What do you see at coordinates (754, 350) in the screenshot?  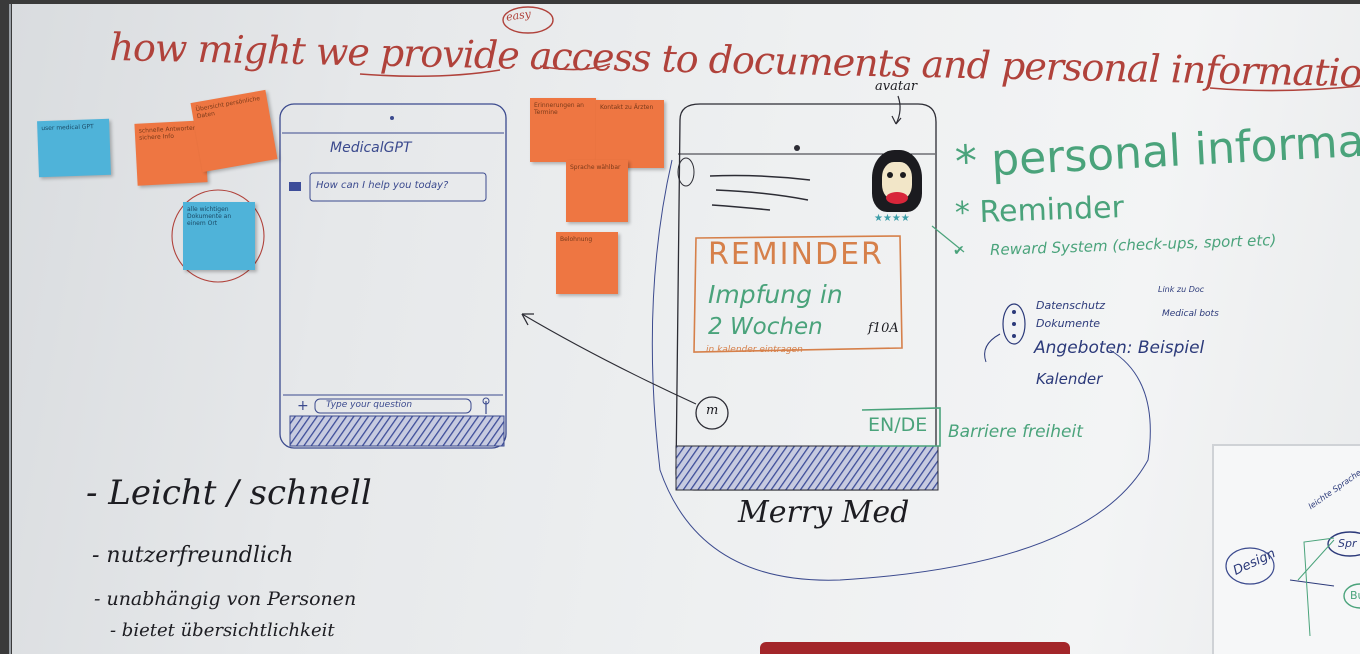 I see `calendar-note: in kalender eintragen` at bounding box center [754, 350].